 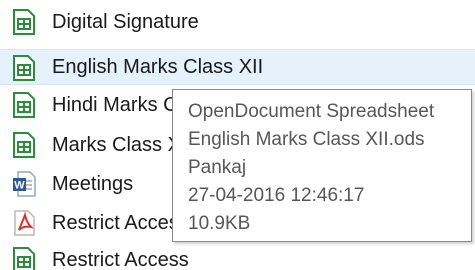 I want to click on file-name: English Marks Class XII, so click(x=158, y=67).